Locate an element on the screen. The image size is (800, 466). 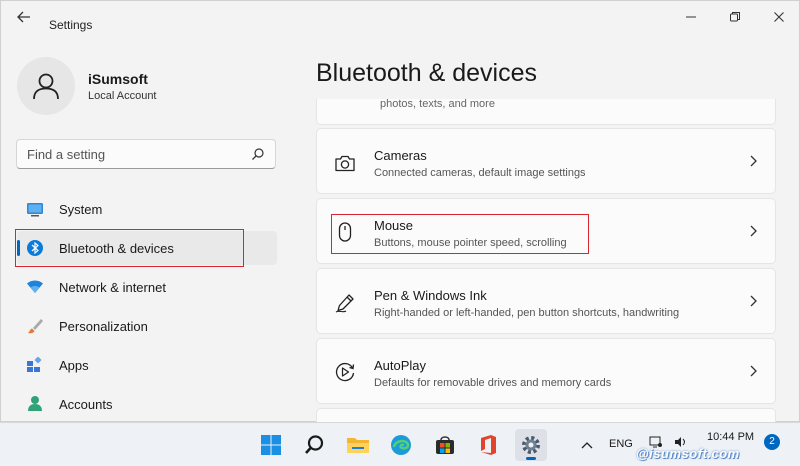
avatar is located at coordinates (46, 86).